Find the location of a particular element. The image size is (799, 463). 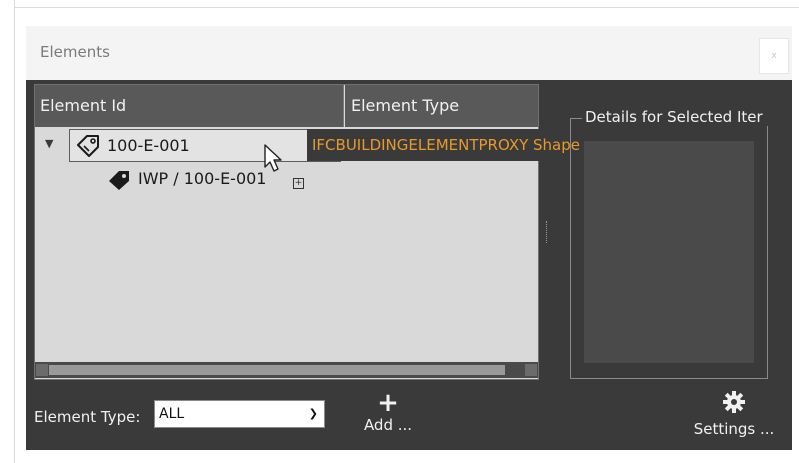

element-type-label: Element Type: is located at coordinates (87, 417).